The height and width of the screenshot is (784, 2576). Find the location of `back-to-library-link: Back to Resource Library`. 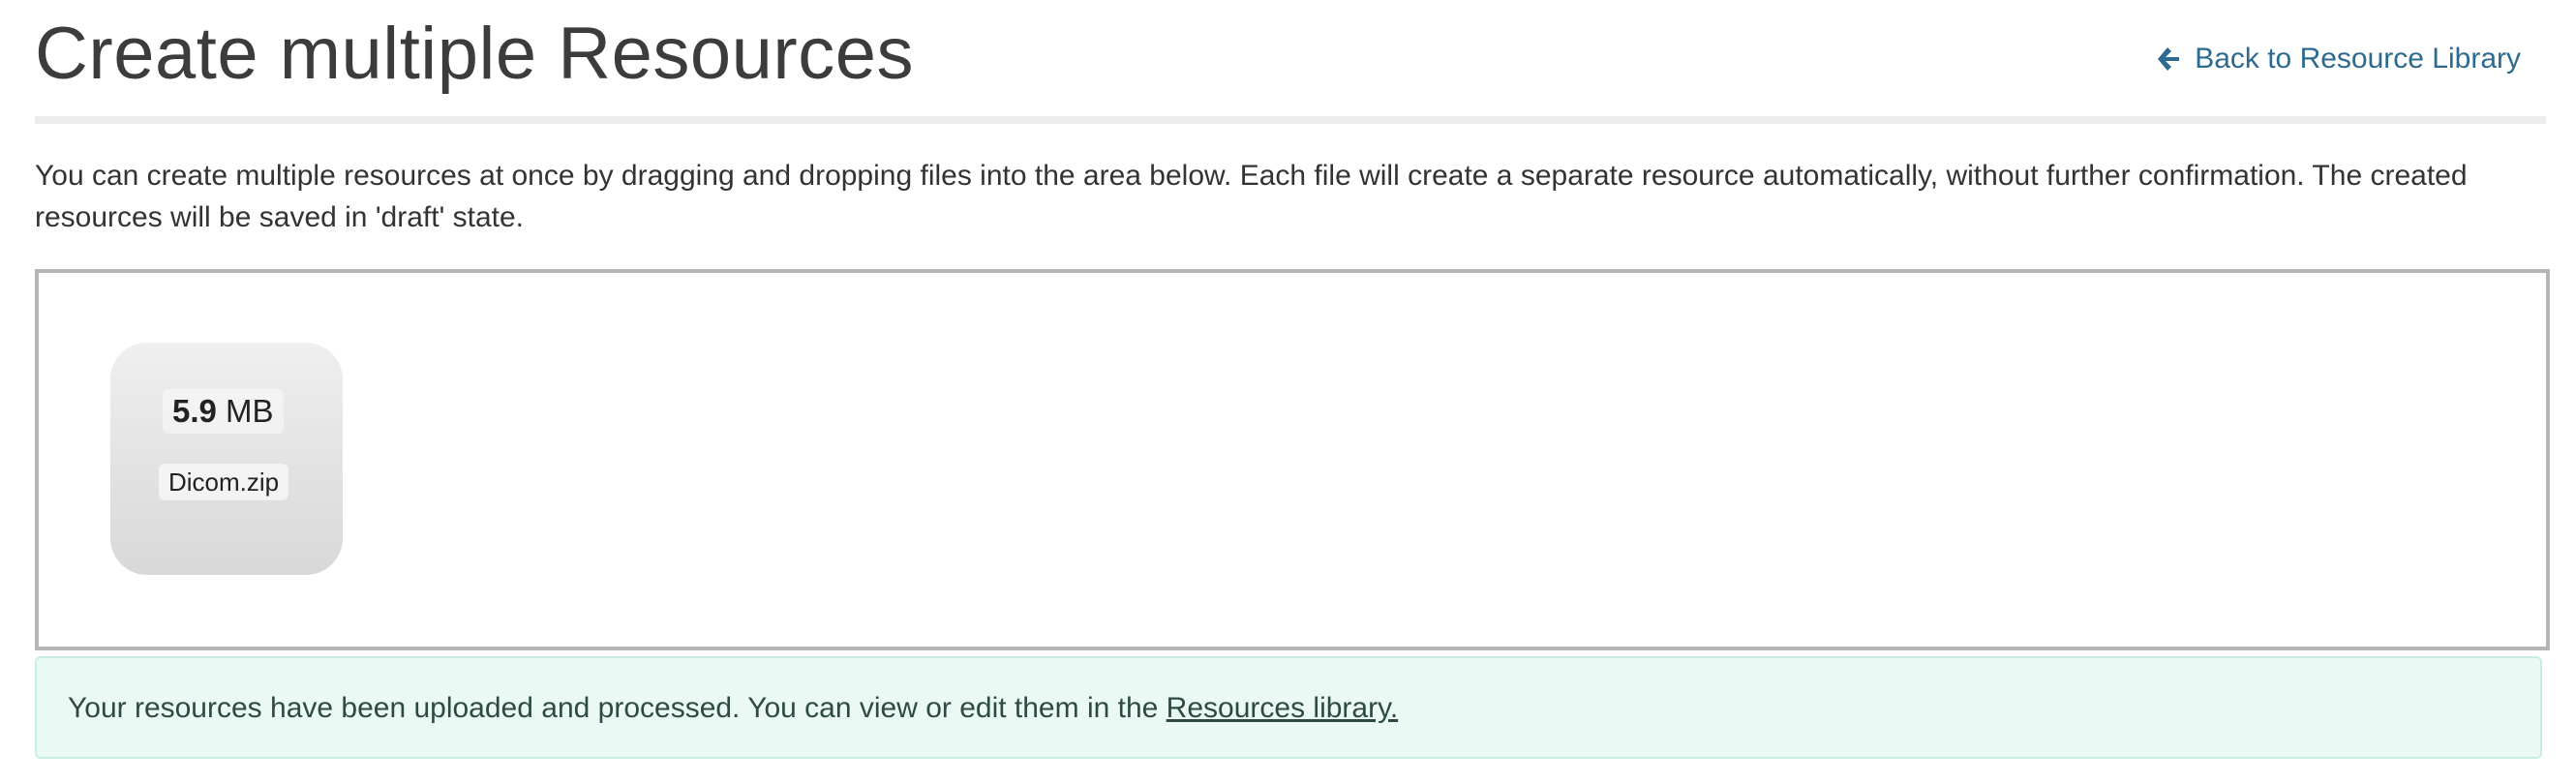

back-to-library-link: Back to Resource Library is located at coordinates (2338, 59).